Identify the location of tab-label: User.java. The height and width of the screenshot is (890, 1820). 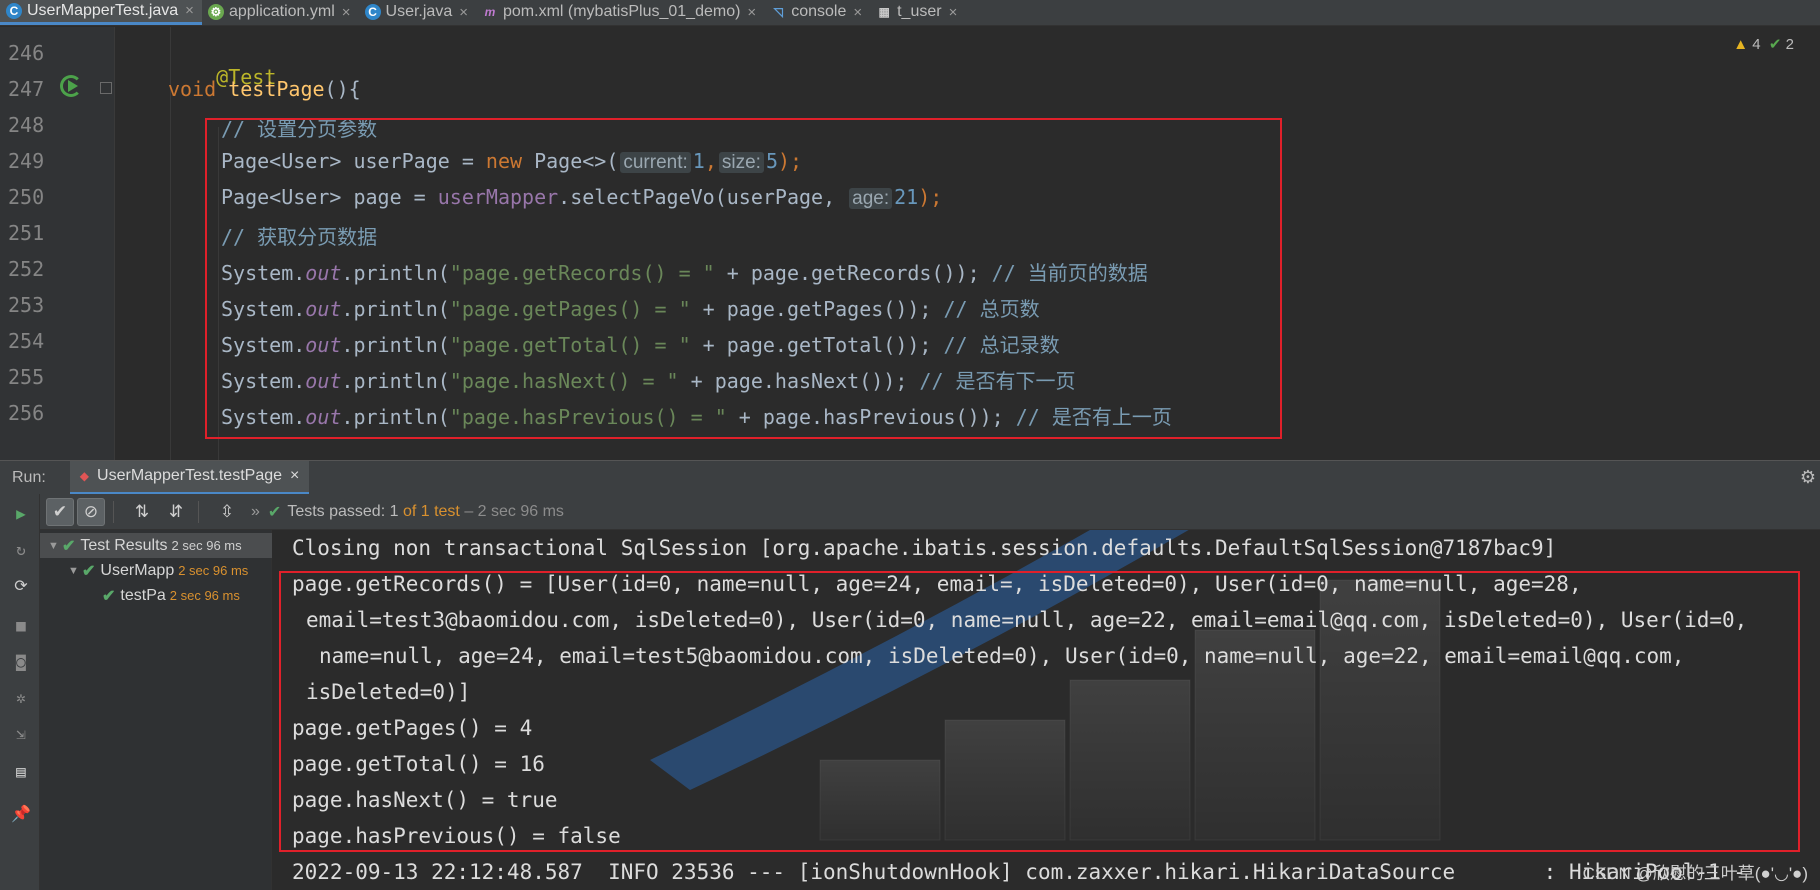
(419, 11).